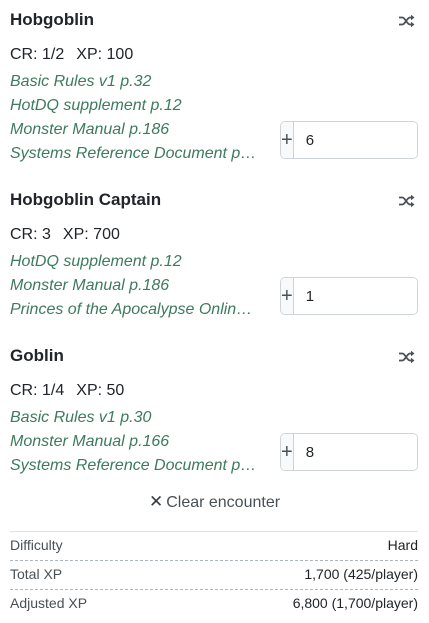 The image size is (429, 623). Describe the element at coordinates (135, 82) in the screenshot. I see `source-link: Basic Rules v1 p.32` at that location.